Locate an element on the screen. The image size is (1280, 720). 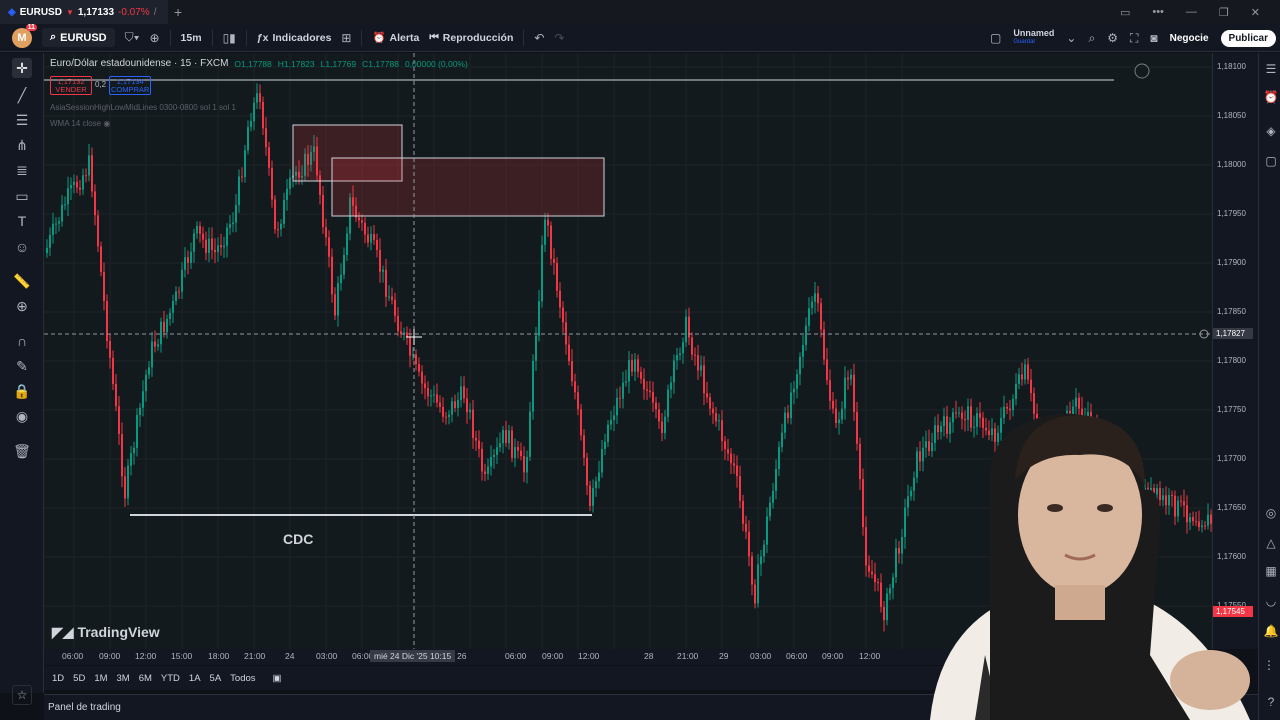
lock-drawing-icon: ✎ is located at coordinates (22, 366).